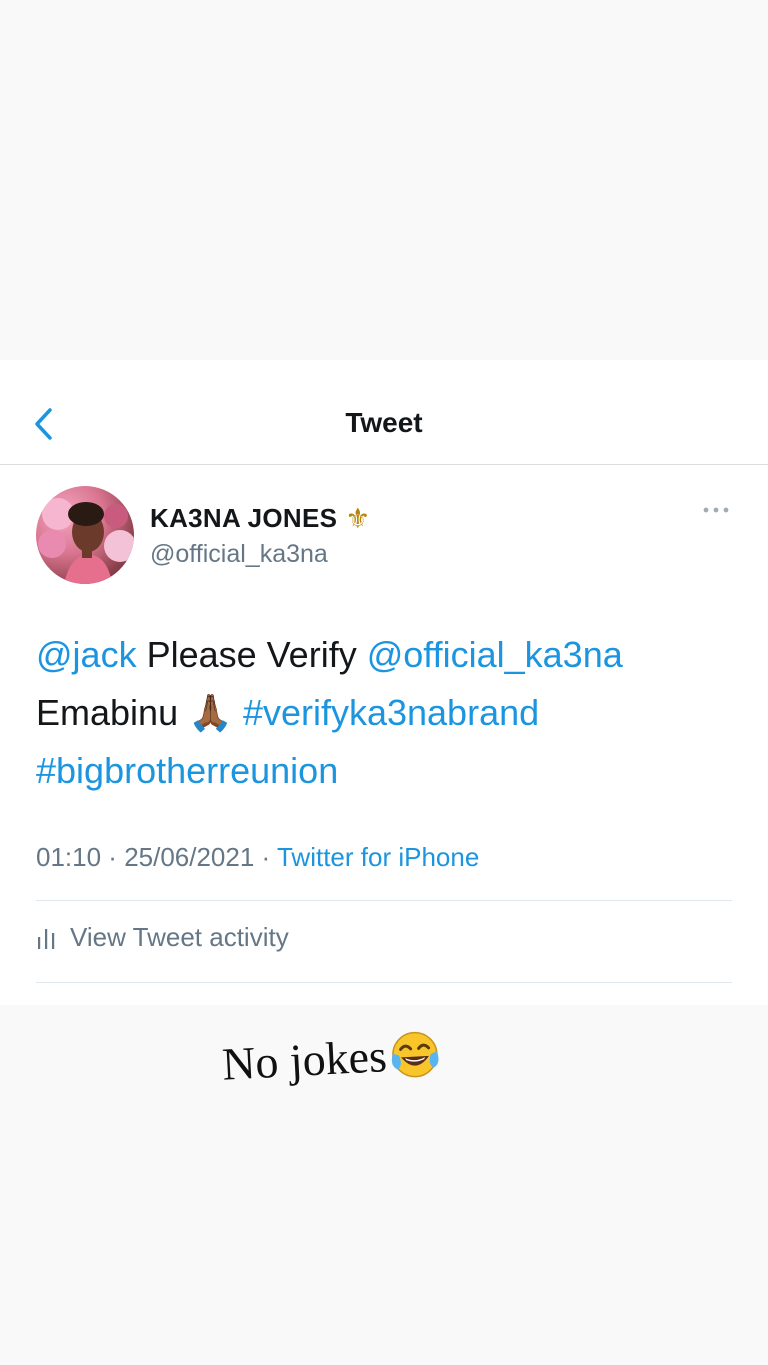  Describe the element at coordinates (244, 518) in the screenshot. I see `display-name-text: KA3NA JONES` at that location.